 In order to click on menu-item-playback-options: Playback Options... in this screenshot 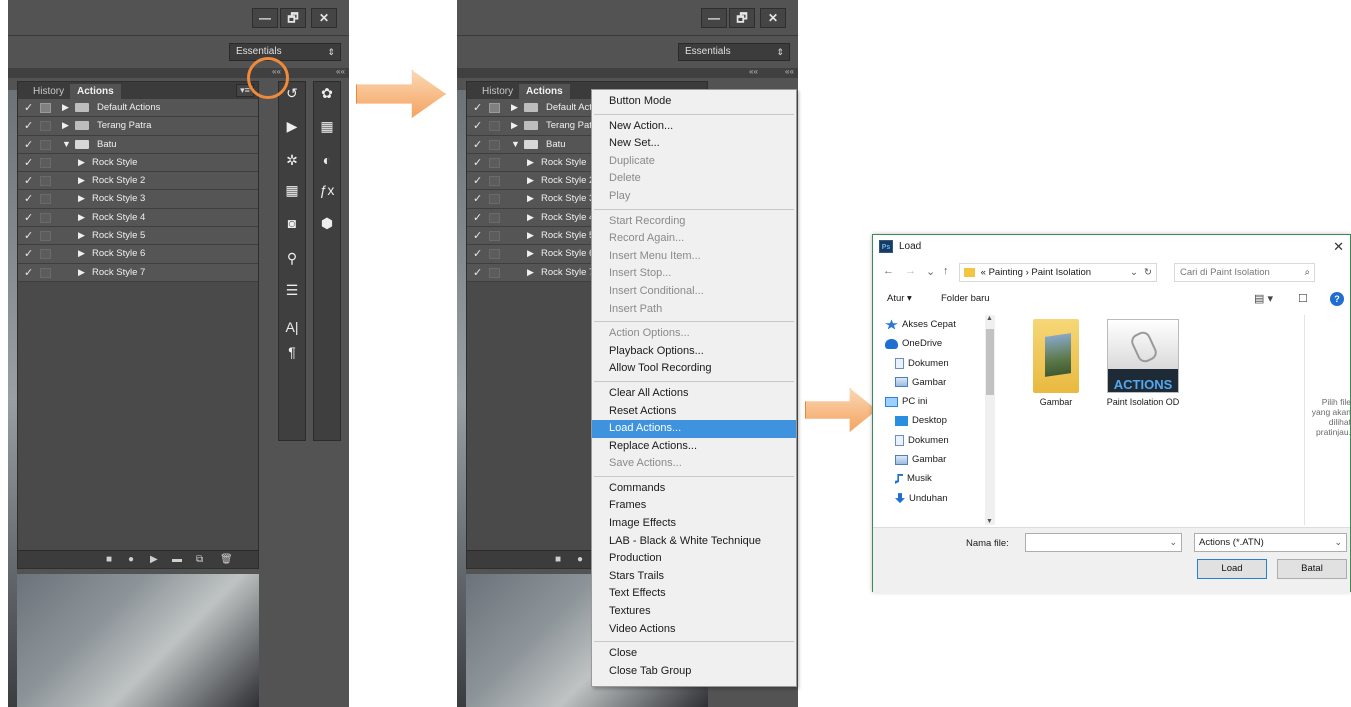, I will do `click(694, 352)`.